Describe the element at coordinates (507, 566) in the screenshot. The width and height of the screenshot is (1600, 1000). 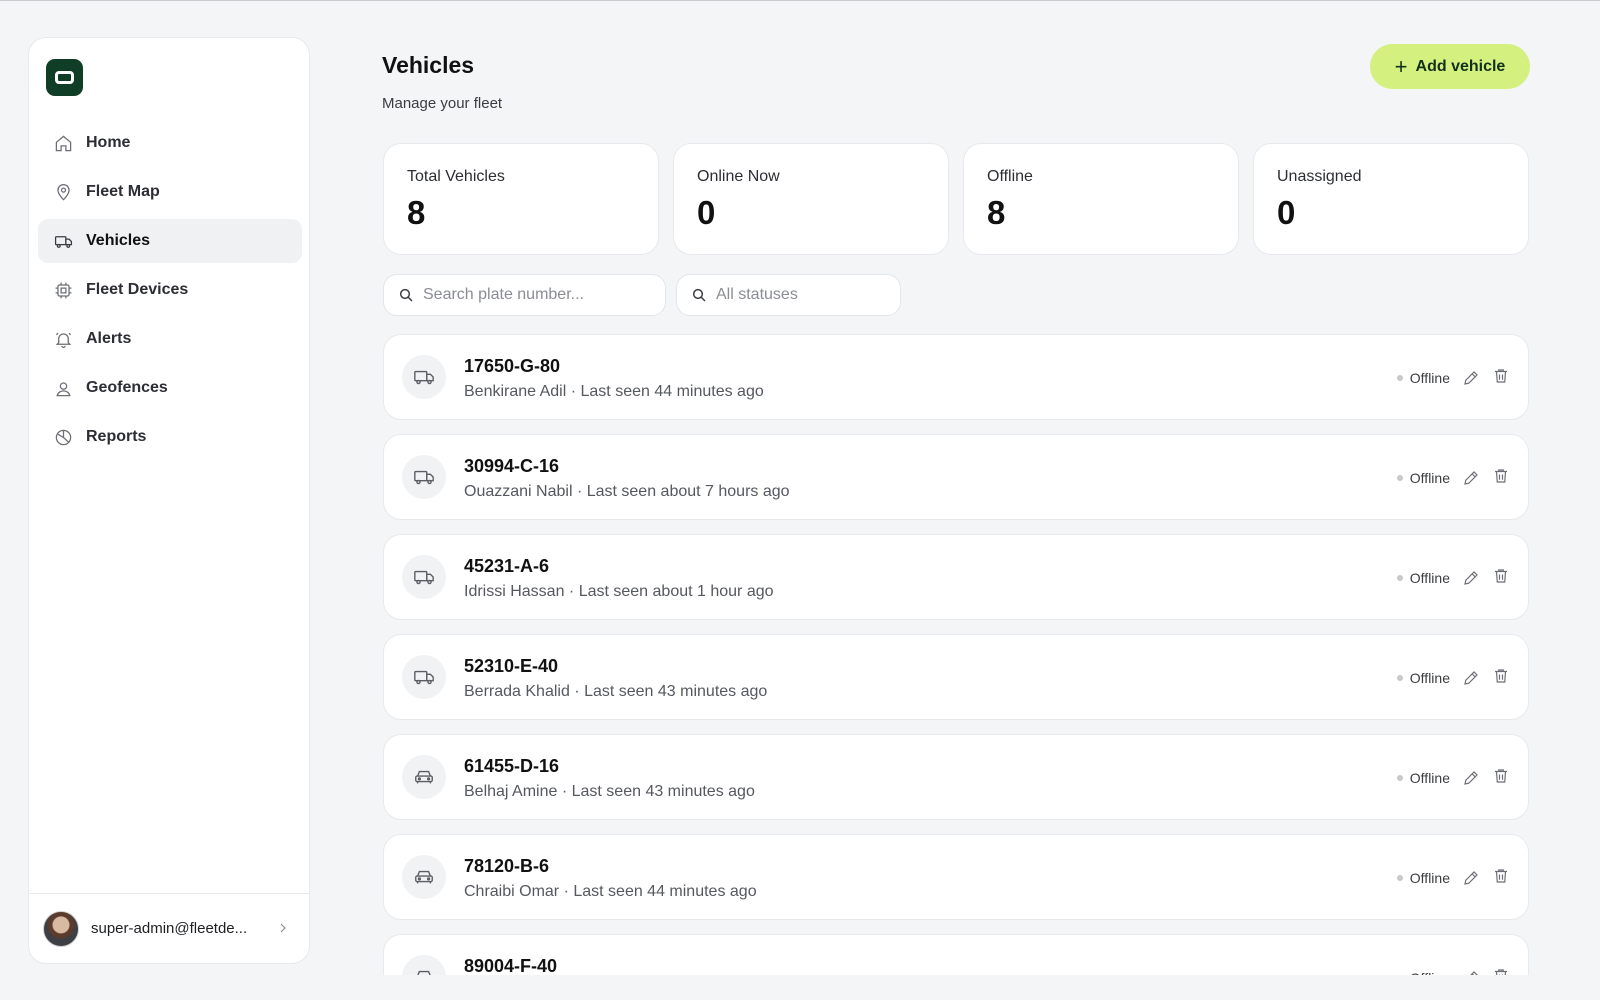
I see `vehicle-plate: 45231-A-6` at that location.